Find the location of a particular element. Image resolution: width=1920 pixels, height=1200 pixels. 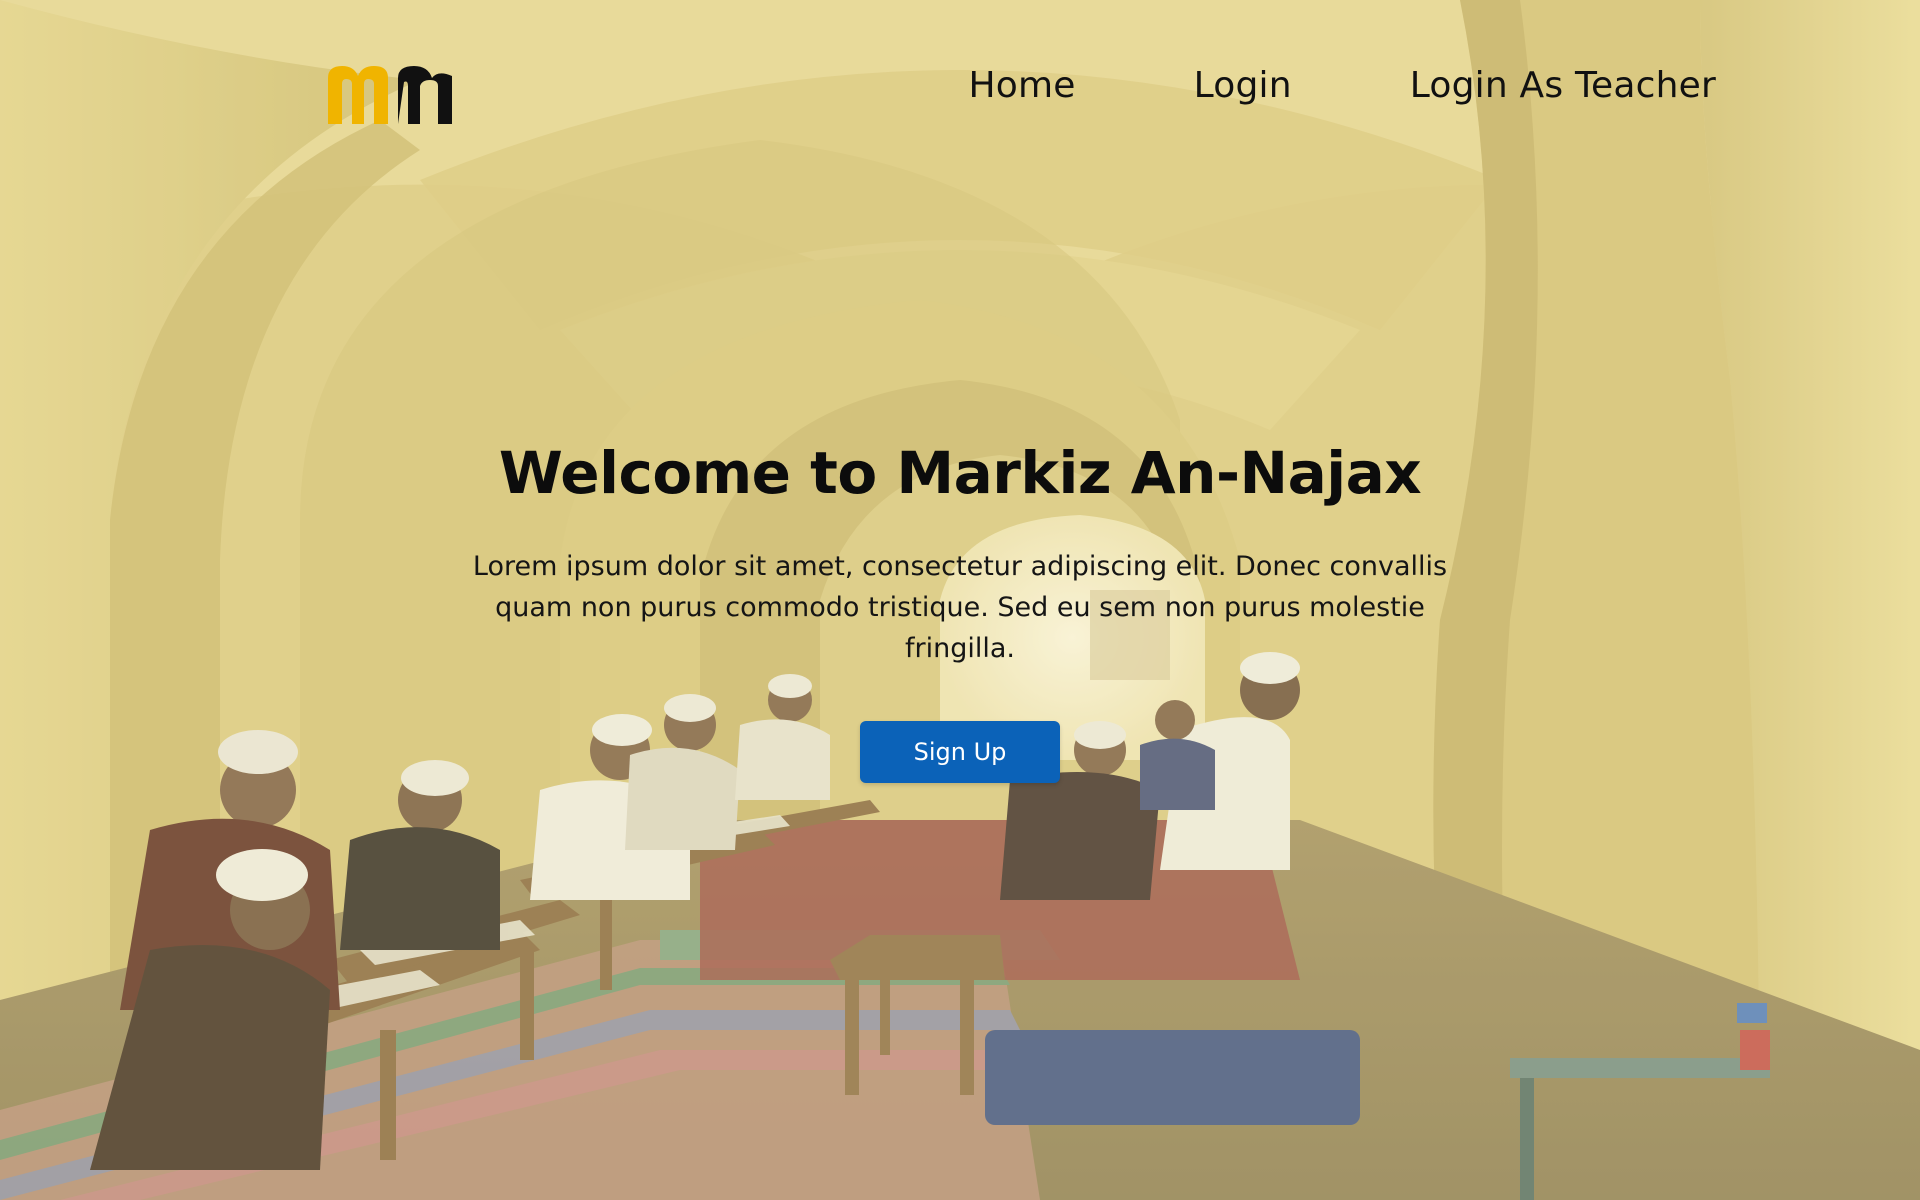

nav-home-link: Home is located at coordinates (1022, 86).